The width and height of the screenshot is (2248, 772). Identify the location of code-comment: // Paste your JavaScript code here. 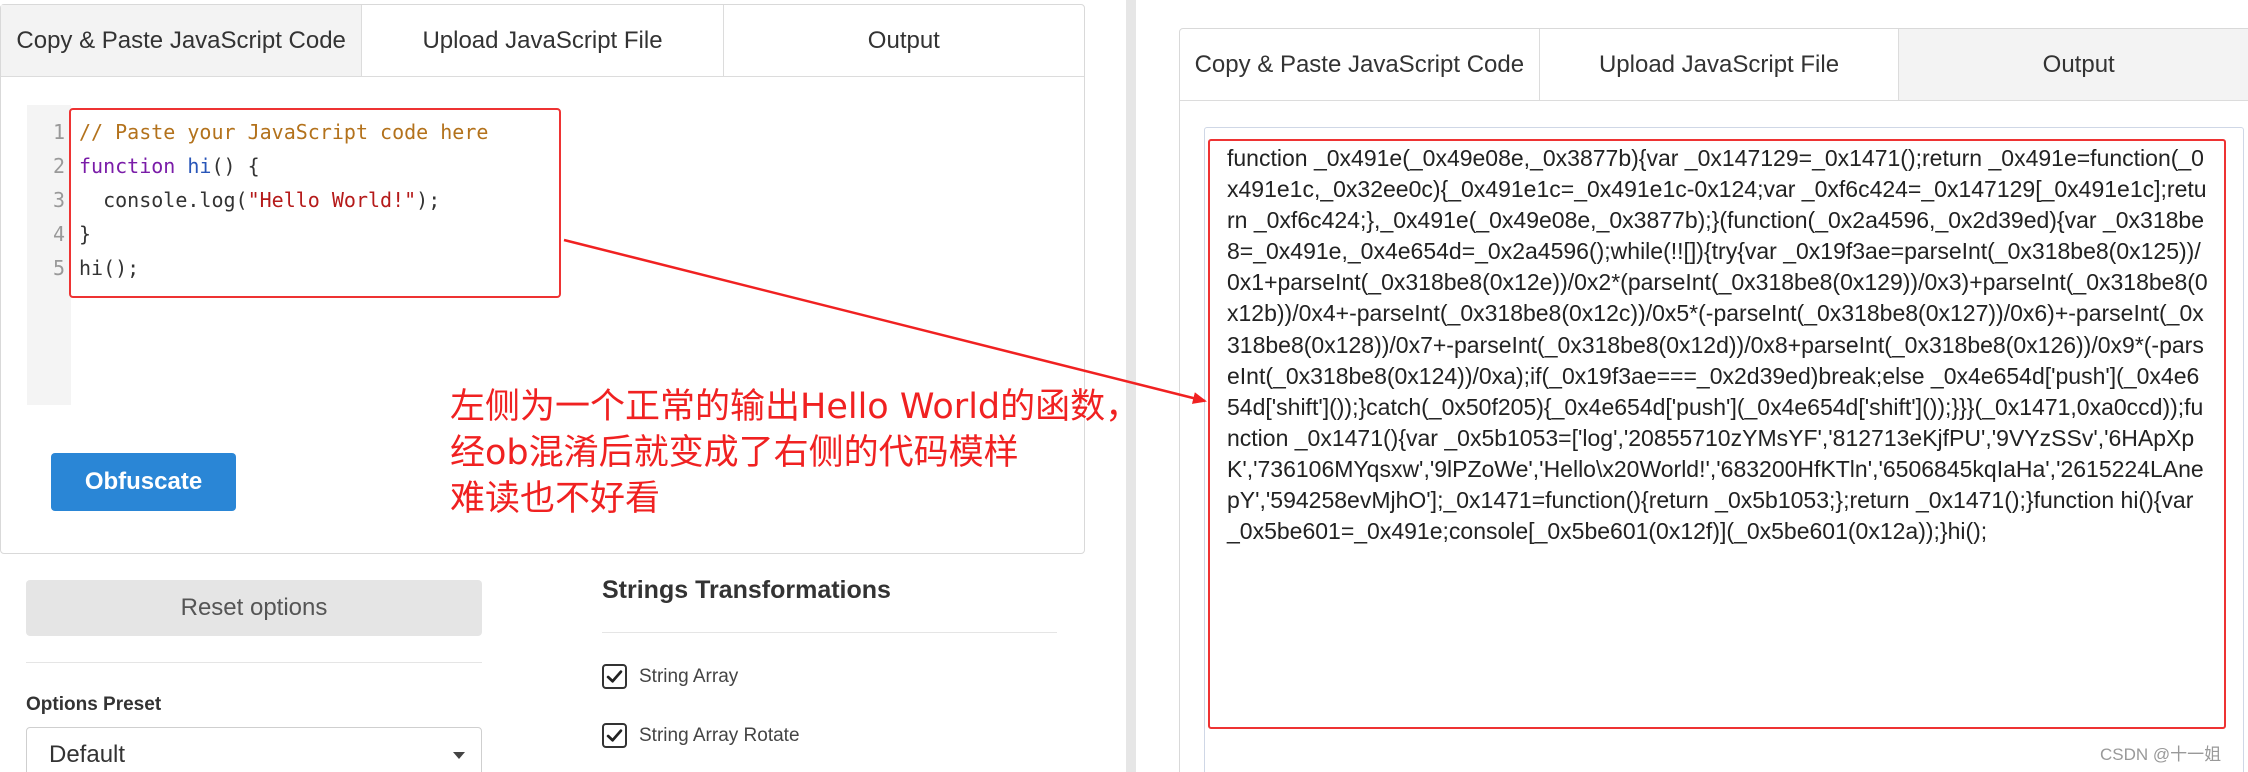
(284, 132).